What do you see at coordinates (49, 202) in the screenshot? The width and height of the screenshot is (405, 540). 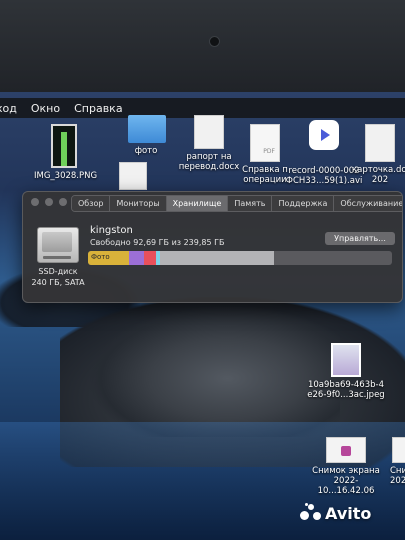 I see `minimize-window-button` at bounding box center [49, 202].